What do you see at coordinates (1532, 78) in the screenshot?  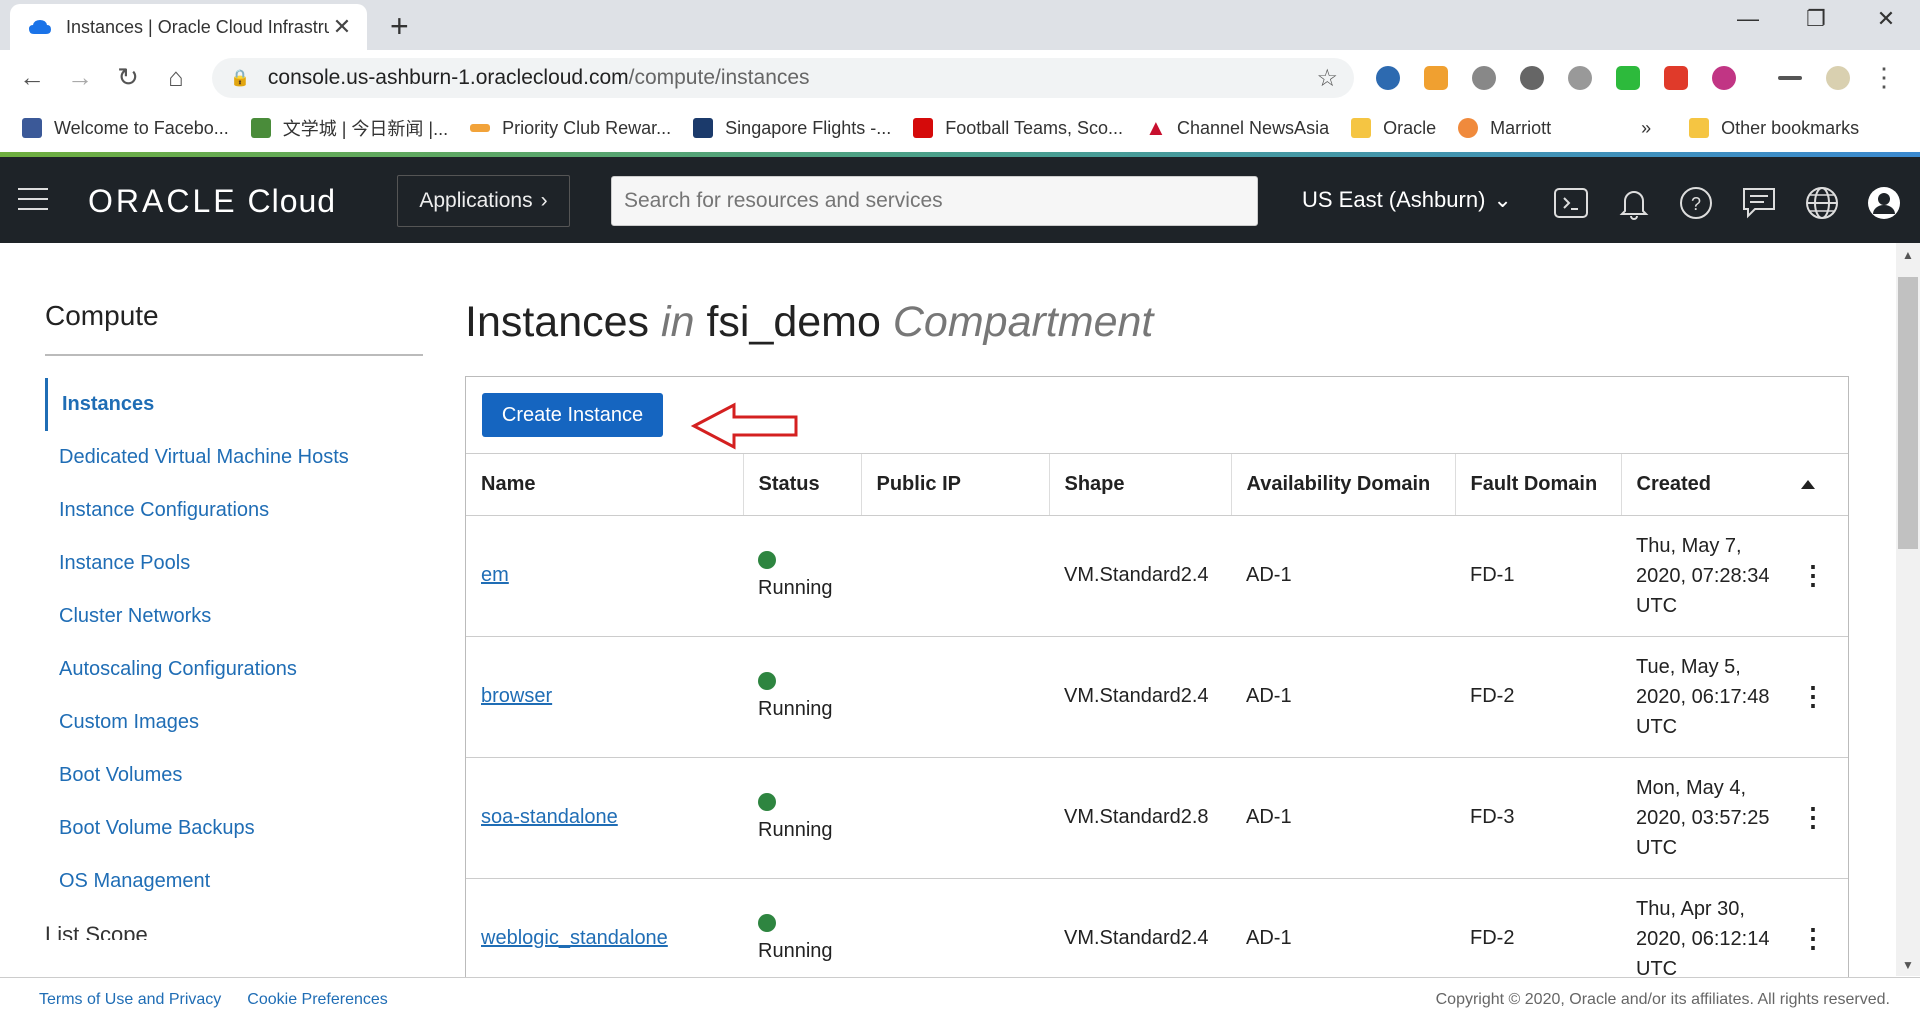 I see `skype-icon` at bounding box center [1532, 78].